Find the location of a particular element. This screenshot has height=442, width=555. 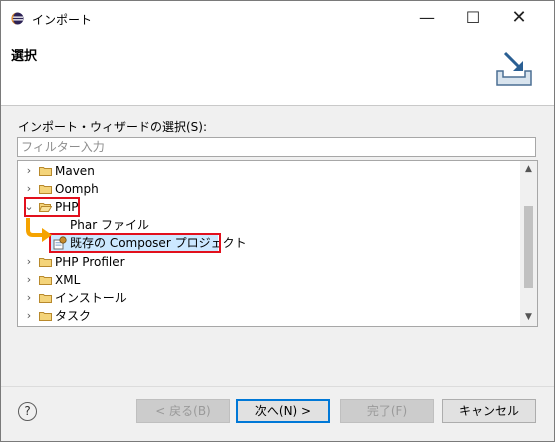

annotation-arrow-icon is located at coordinates (39, 230).